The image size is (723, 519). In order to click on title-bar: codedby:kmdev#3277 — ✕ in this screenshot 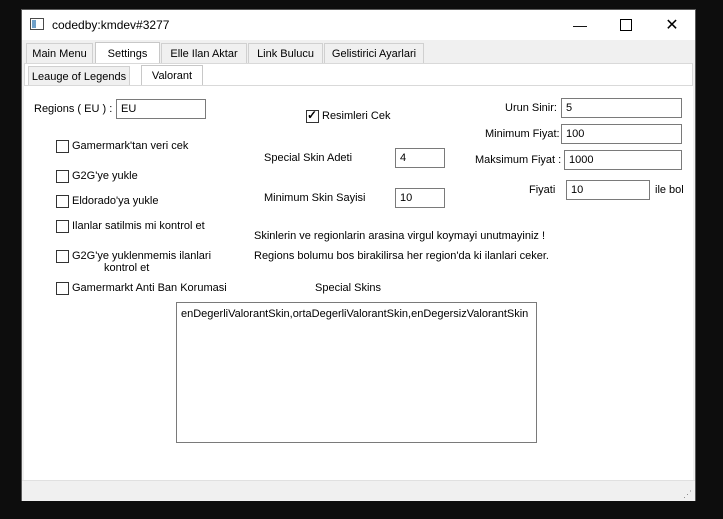, I will do `click(358, 25)`.